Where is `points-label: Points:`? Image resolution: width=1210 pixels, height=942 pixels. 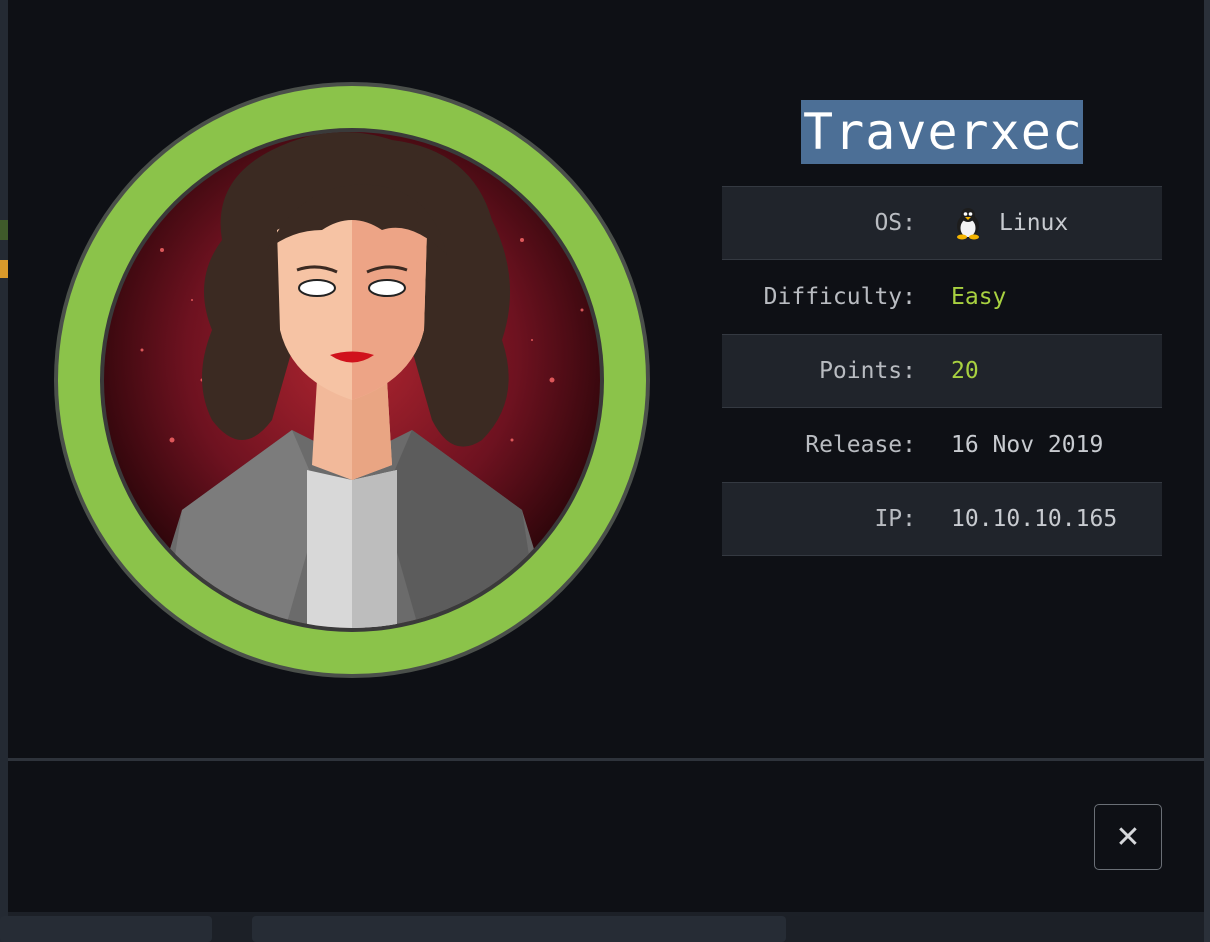
points-label: Points: is located at coordinates (867, 371).